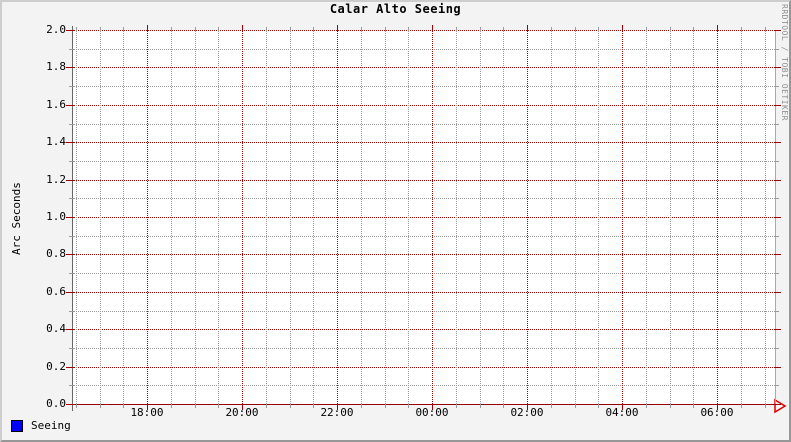 This screenshot has height=442, width=791. Describe the element at coordinates (780, 406) in the screenshot. I see `x-axis-arrow-icon` at that location.